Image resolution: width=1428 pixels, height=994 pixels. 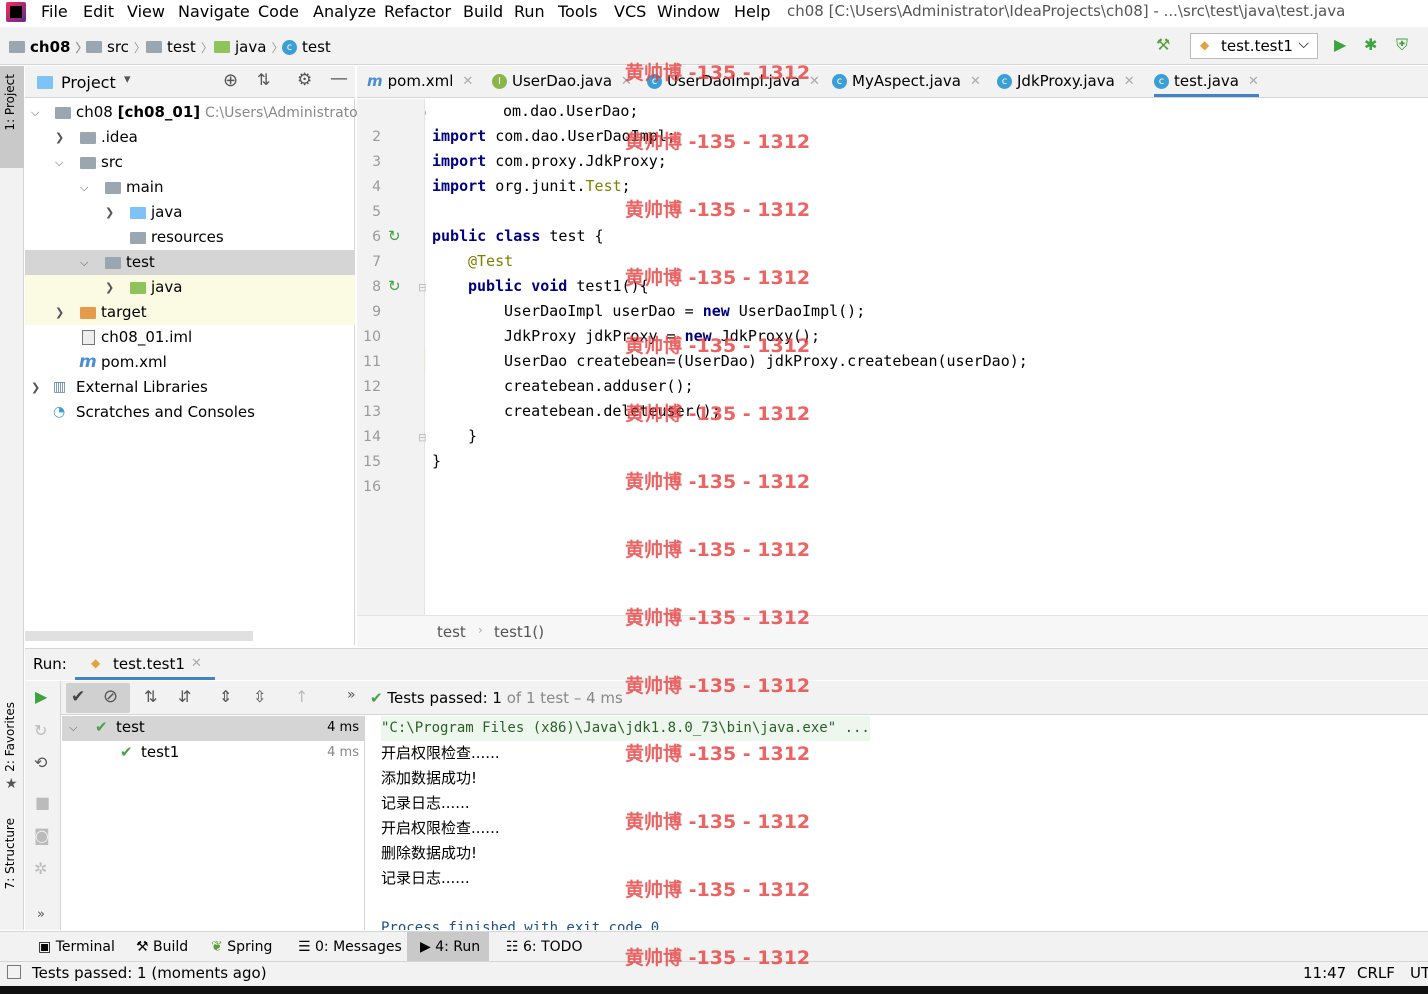 What do you see at coordinates (40, 730) in the screenshot?
I see `rerun-failed-icon: ↻` at bounding box center [40, 730].